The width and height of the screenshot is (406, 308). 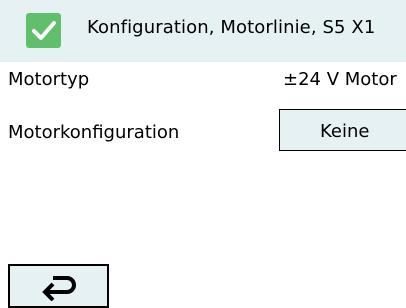 I want to click on return-arrow-icon, so click(x=59, y=288).